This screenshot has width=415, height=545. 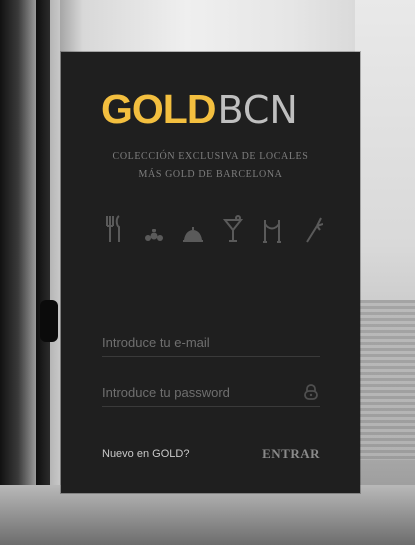 I want to click on velvet-rope-icon, so click(x=272, y=229).